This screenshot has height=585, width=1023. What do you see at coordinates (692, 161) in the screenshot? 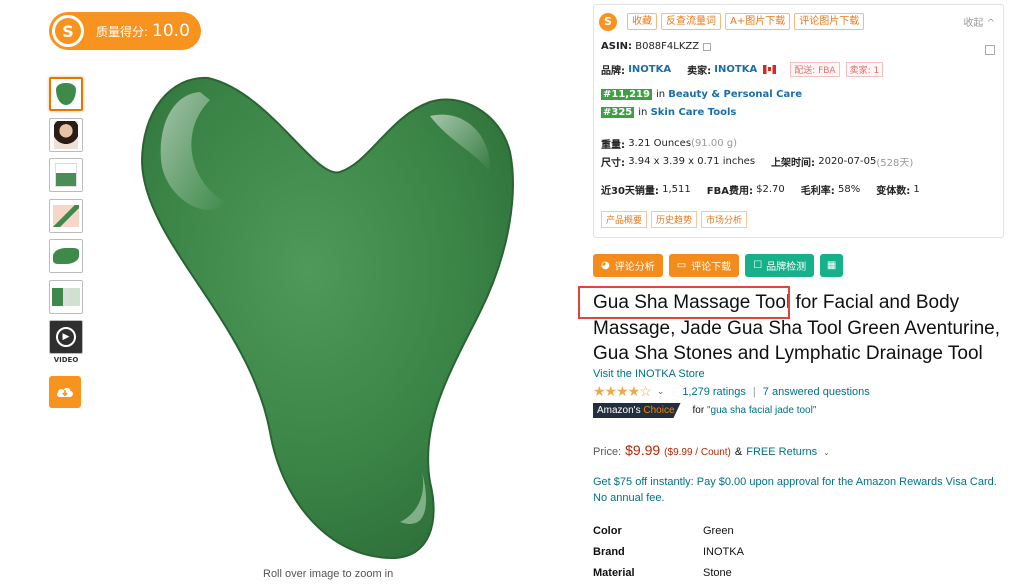
I see `size-value: 3.94 x 3.39 x 0.71 inches` at bounding box center [692, 161].